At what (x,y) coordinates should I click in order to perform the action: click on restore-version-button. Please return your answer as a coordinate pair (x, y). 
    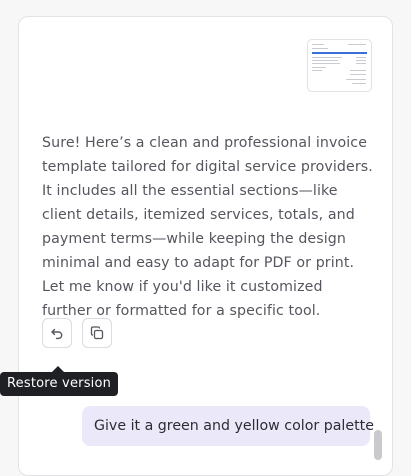
    Looking at the image, I should click on (57, 333).